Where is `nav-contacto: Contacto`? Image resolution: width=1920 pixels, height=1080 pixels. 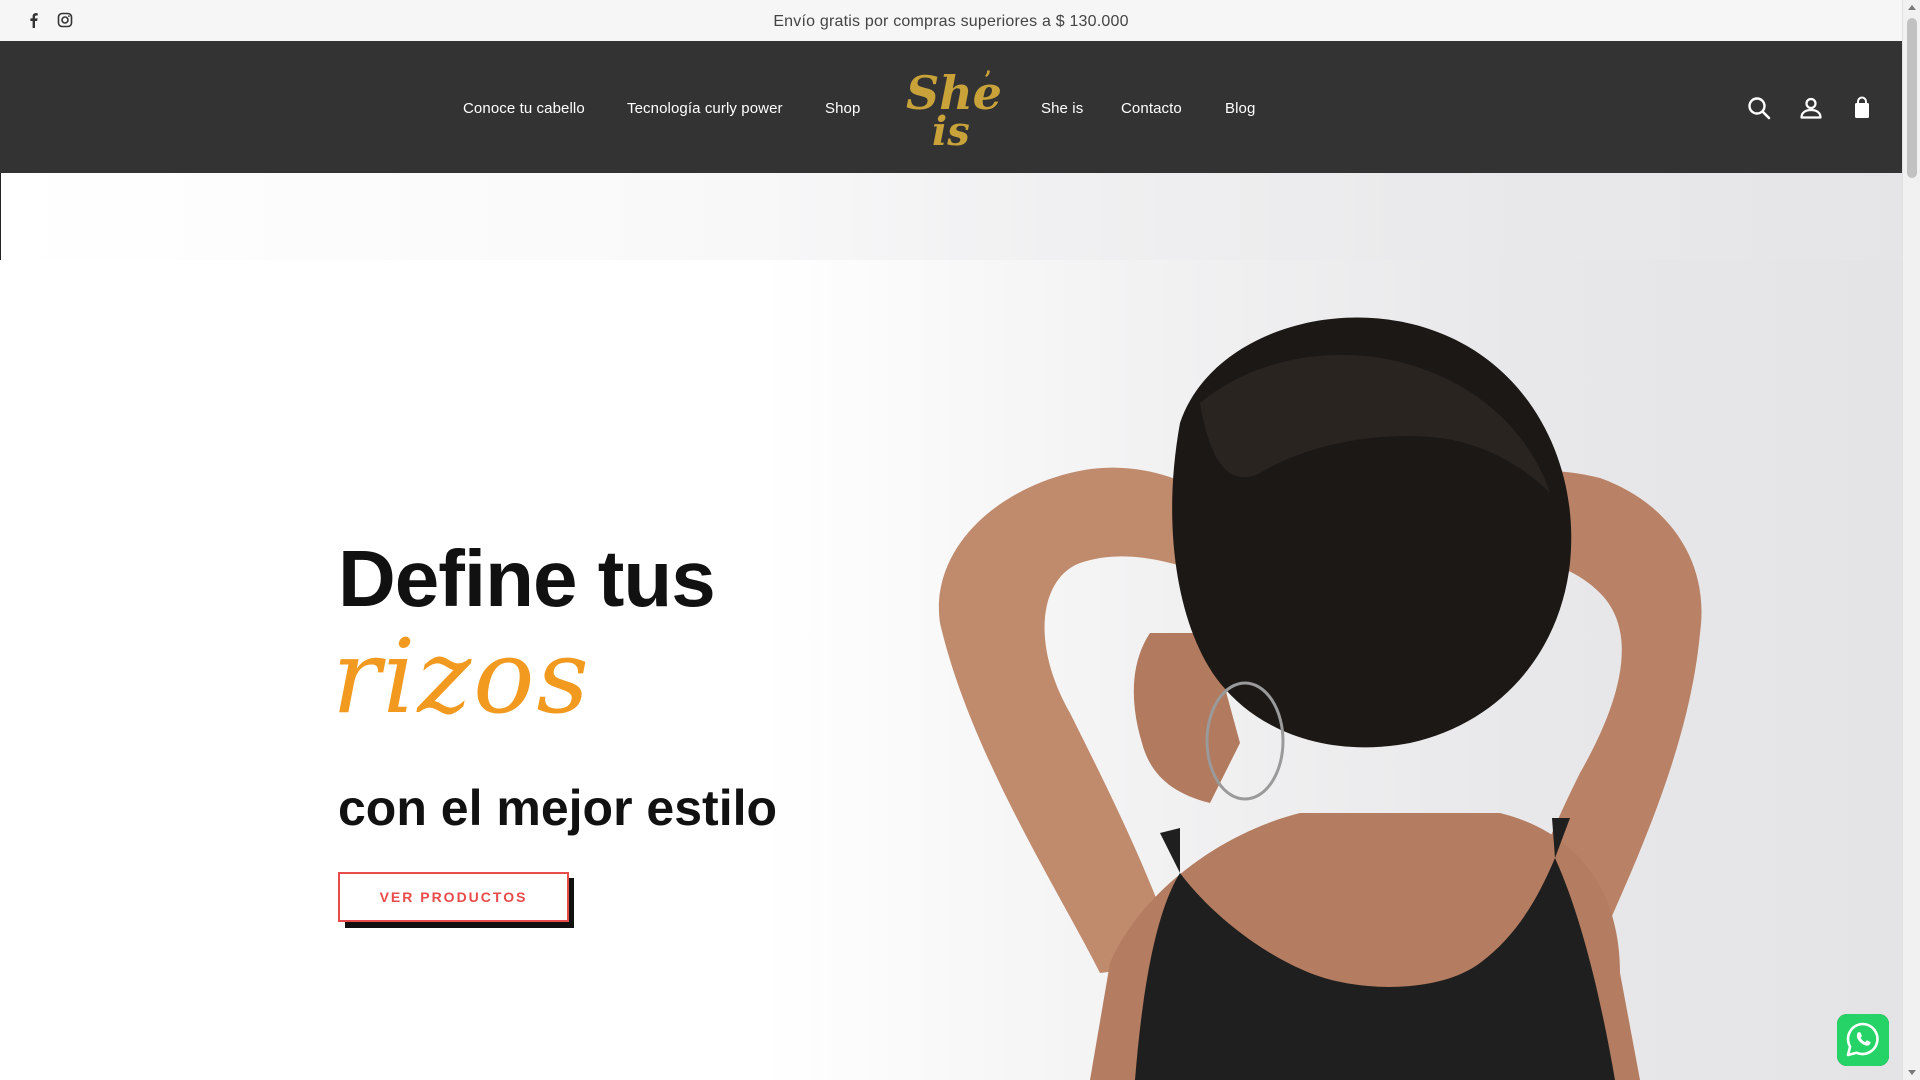 nav-contacto: Contacto is located at coordinates (1151, 108).